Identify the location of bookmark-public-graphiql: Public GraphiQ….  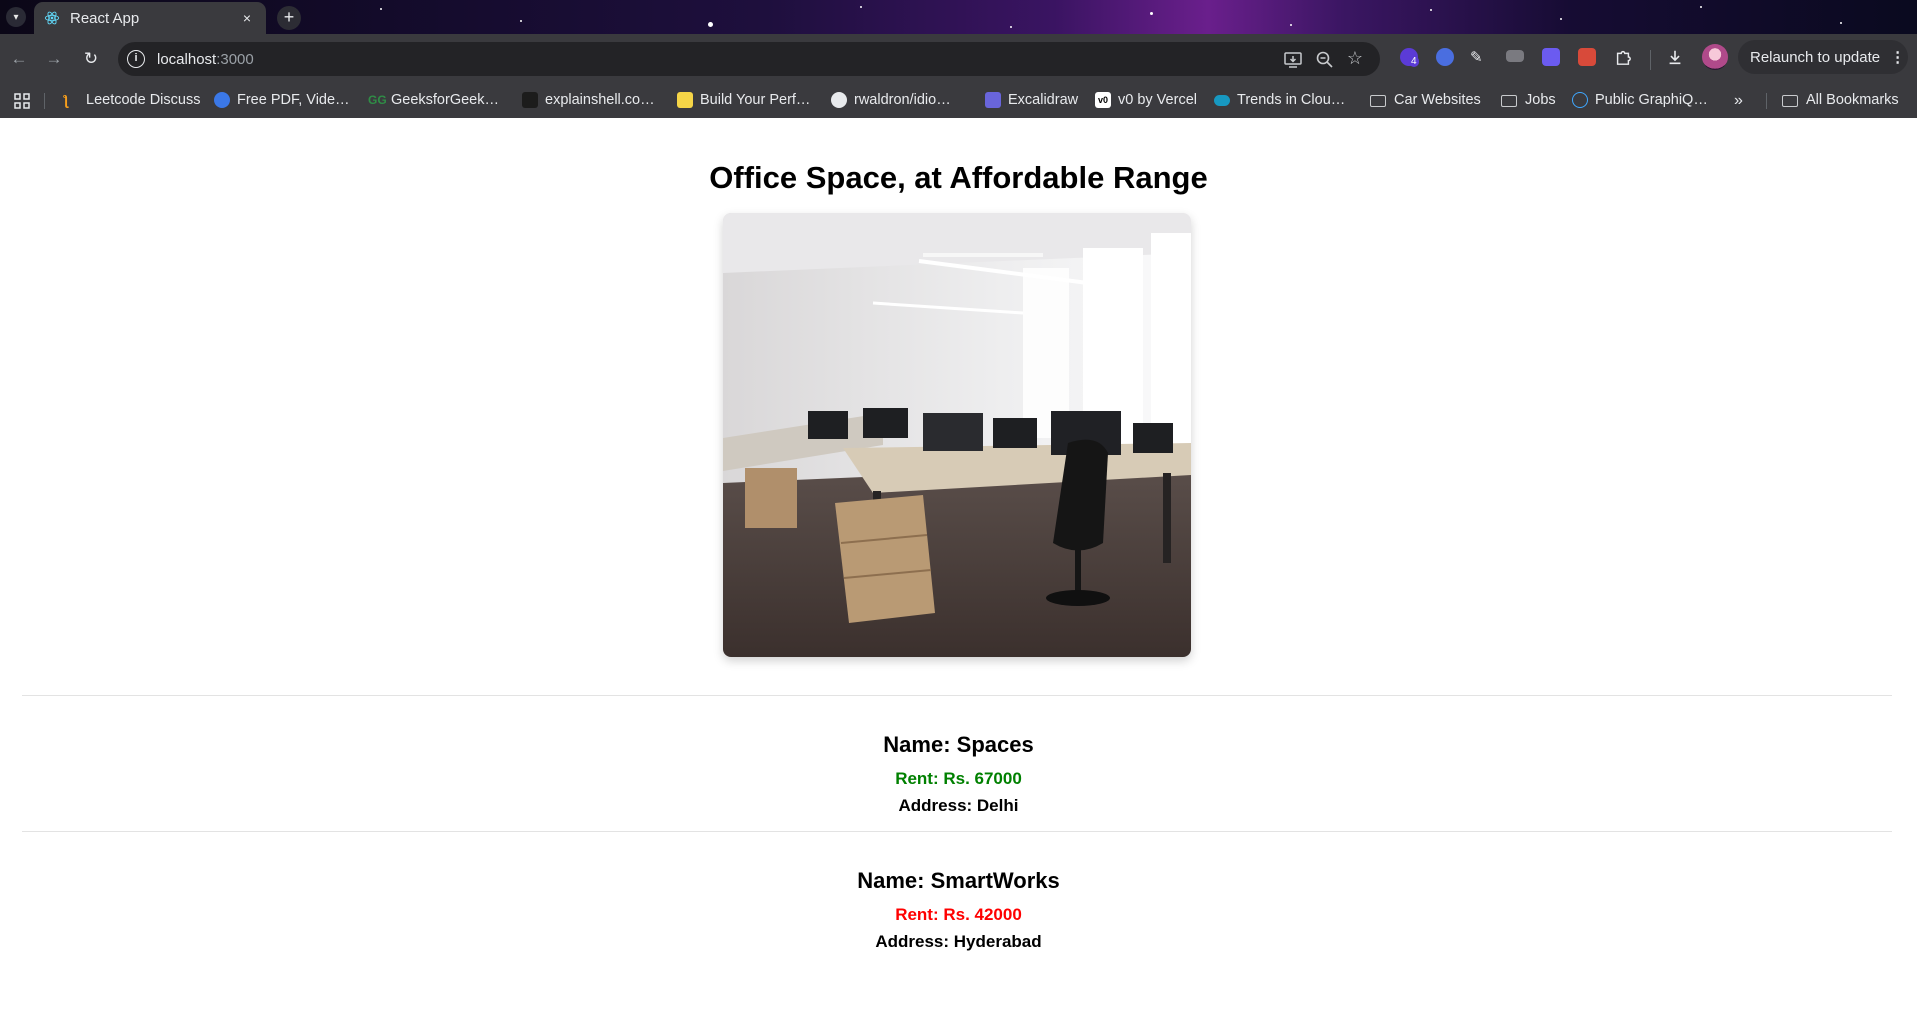
(1640, 100).